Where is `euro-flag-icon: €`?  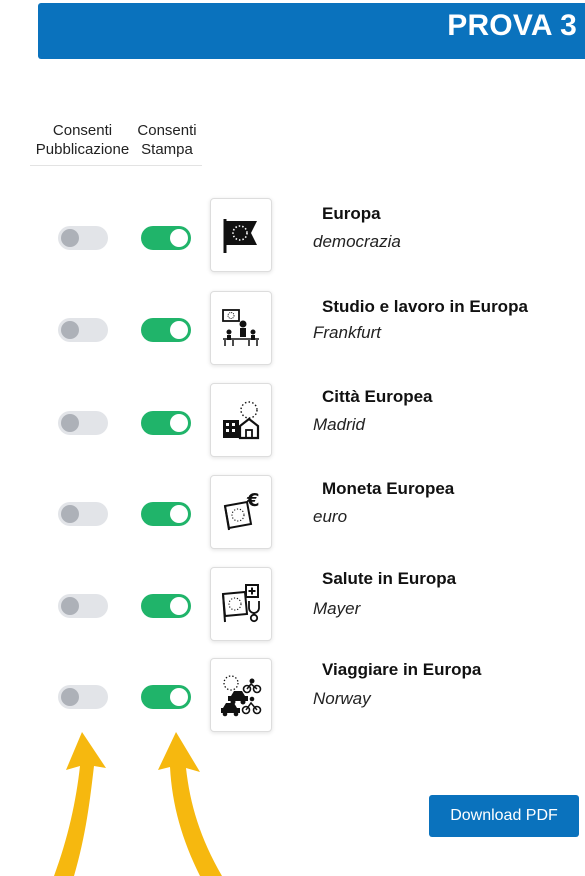 euro-flag-icon: € is located at coordinates (241, 510).